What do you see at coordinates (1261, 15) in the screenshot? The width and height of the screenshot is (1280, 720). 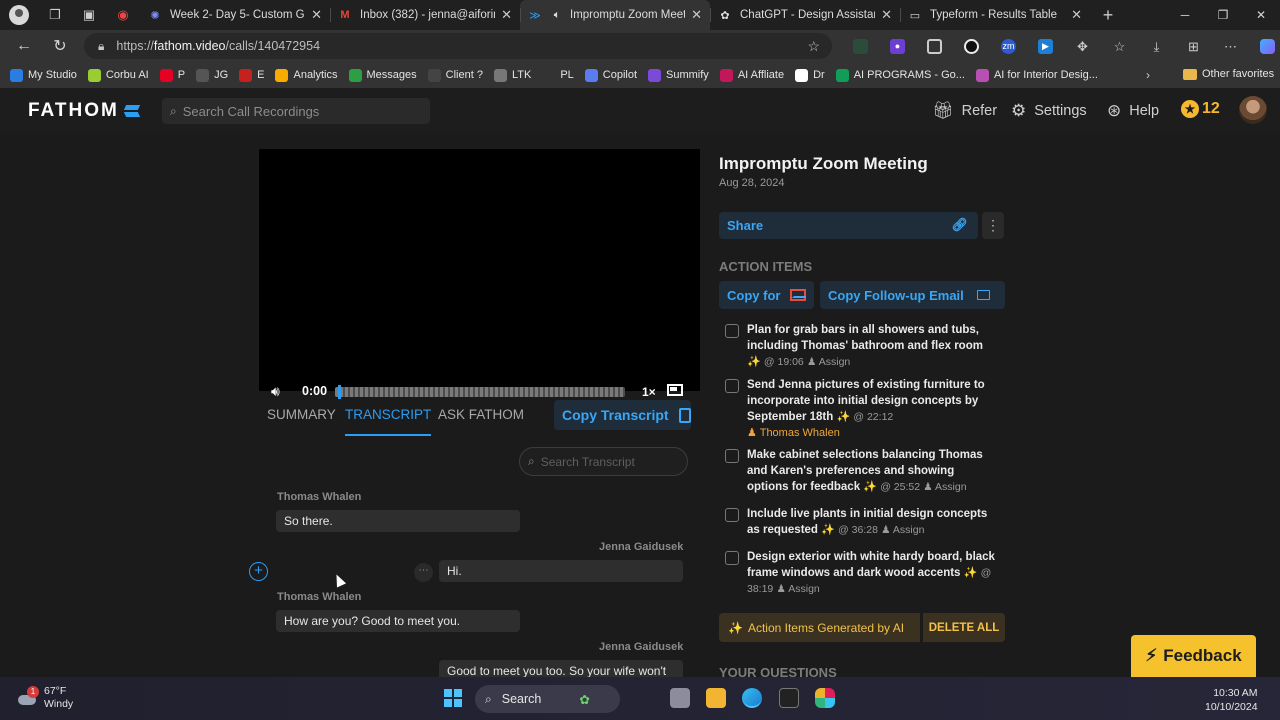 I see `close-window-icon: ✕` at bounding box center [1261, 15].